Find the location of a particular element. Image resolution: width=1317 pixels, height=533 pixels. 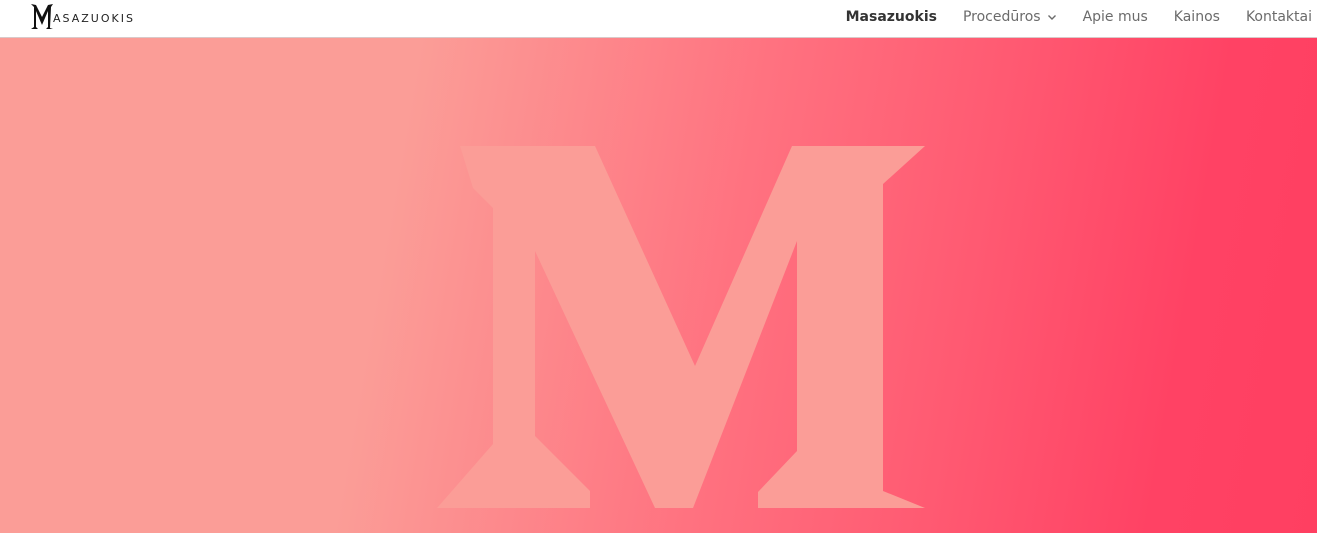

nav-item-label: Apie mus is located at coordinates (1115, 16).